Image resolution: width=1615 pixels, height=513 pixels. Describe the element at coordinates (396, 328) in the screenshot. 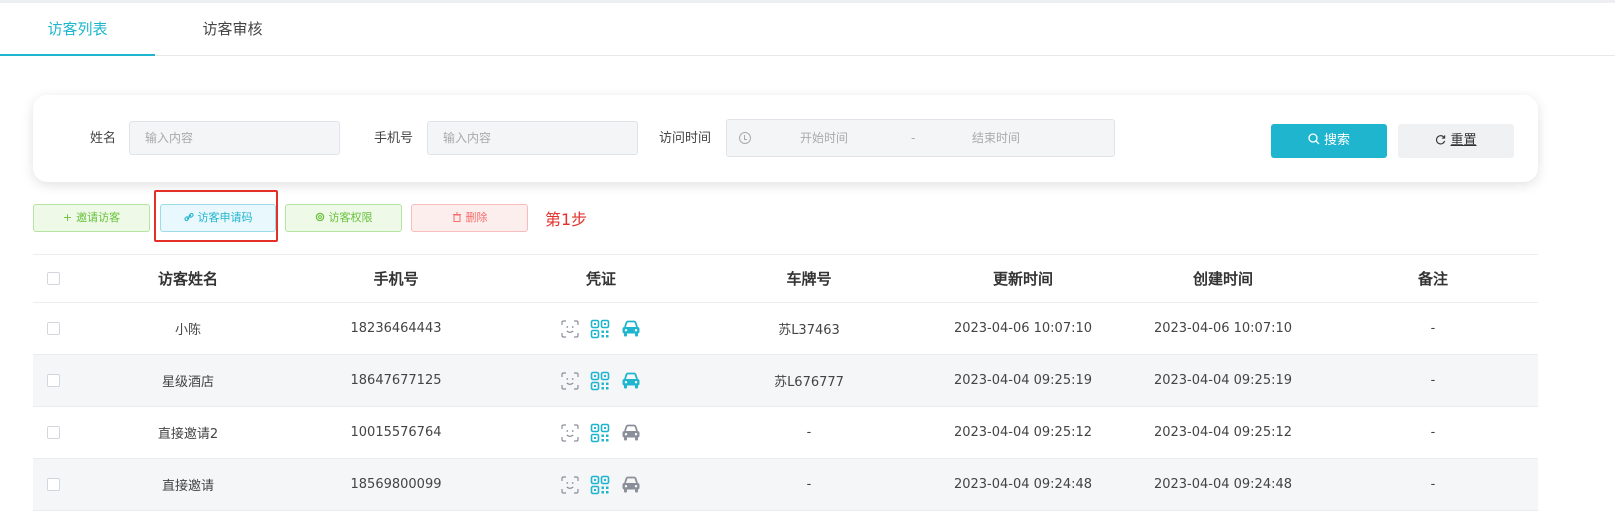

I see `phone-cell: 18236464443` at that location.